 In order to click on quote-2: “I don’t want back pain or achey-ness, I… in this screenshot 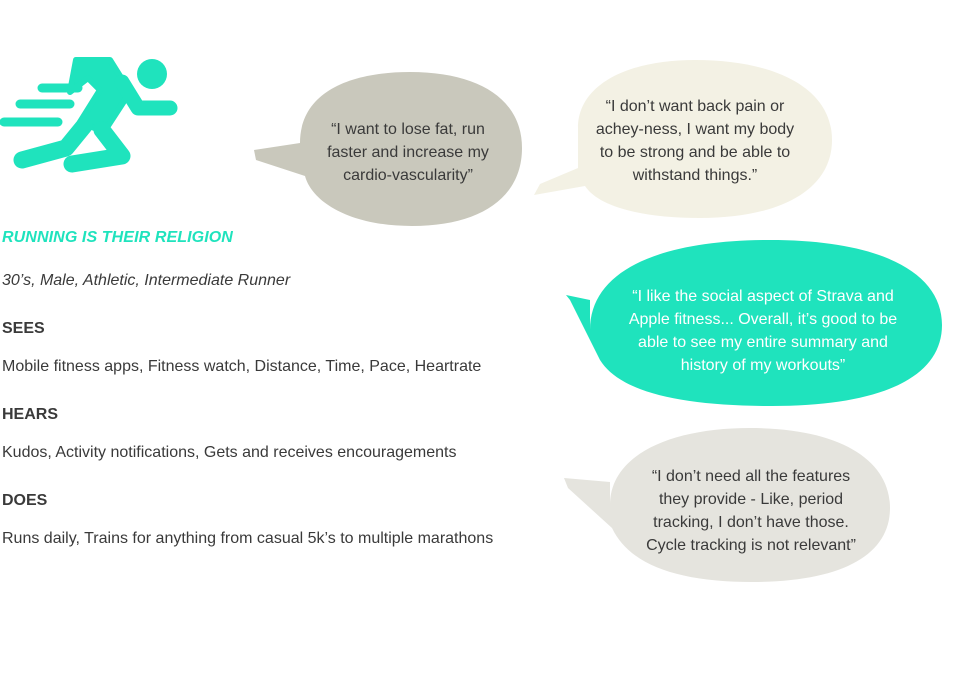, I will do `click(695, 141)`.